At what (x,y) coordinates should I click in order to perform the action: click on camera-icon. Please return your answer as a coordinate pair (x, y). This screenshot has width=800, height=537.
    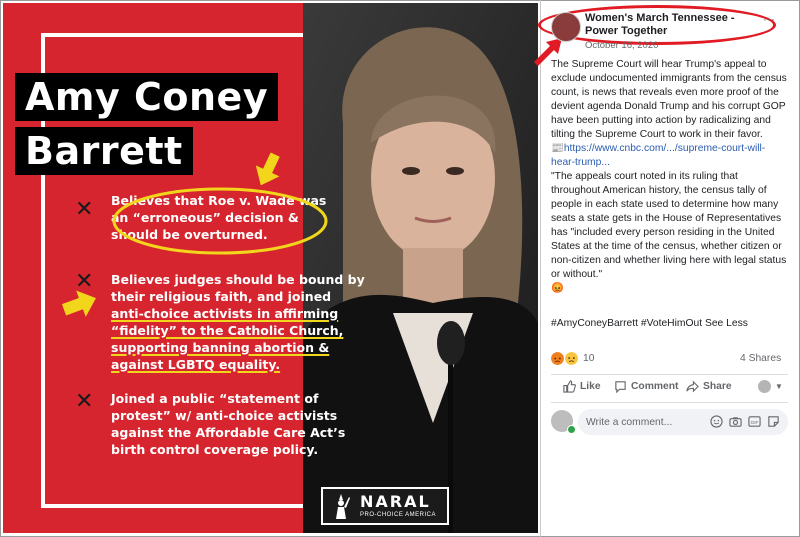
    Looking at the image, I should click on (735, 421).